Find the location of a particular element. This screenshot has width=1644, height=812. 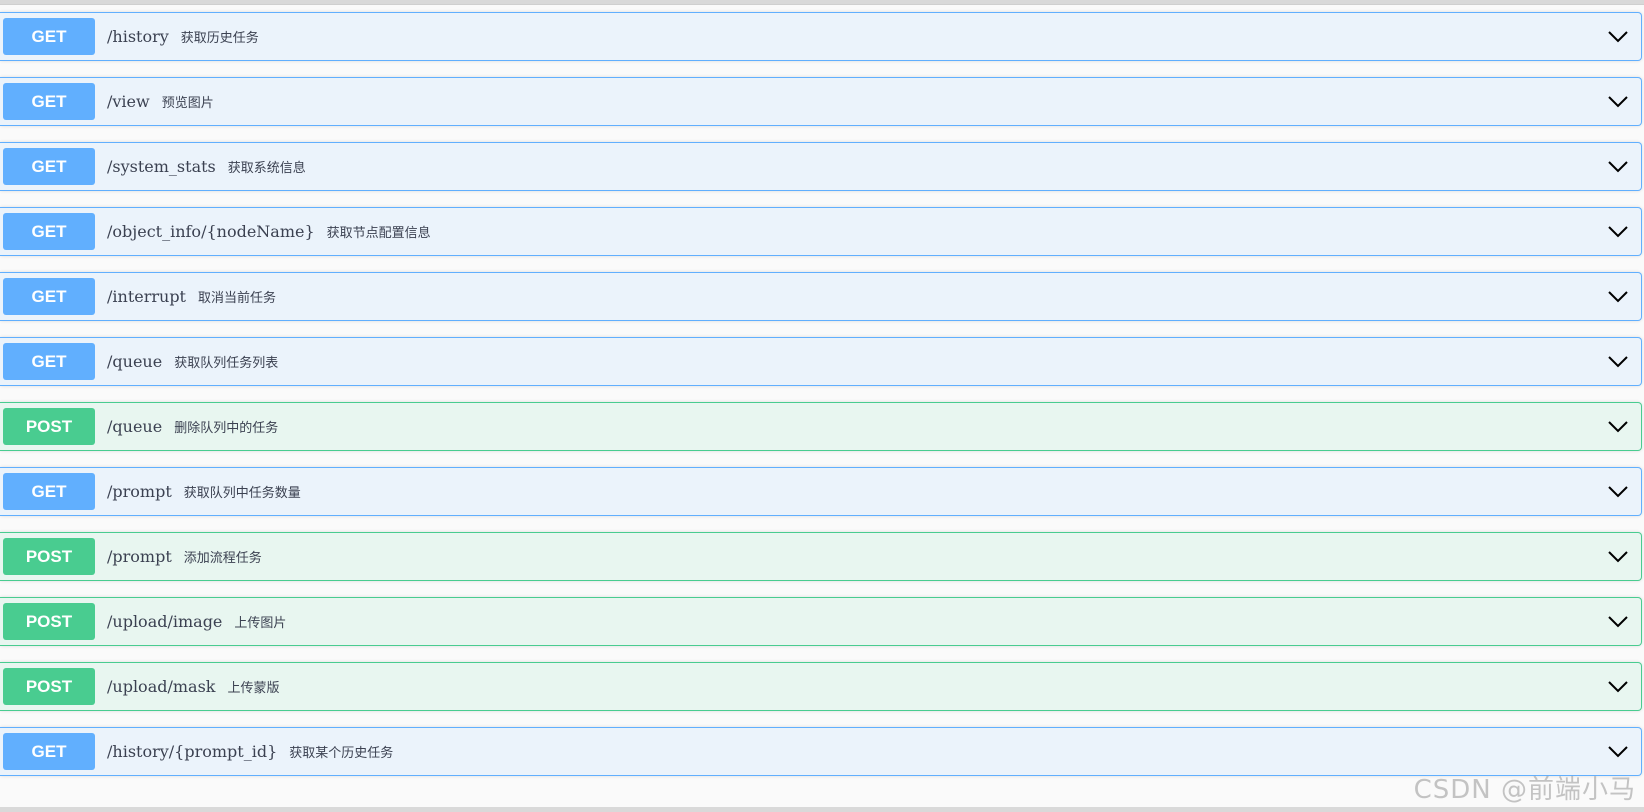

operation-path: /upload/image is located at coordinates (165, 621).